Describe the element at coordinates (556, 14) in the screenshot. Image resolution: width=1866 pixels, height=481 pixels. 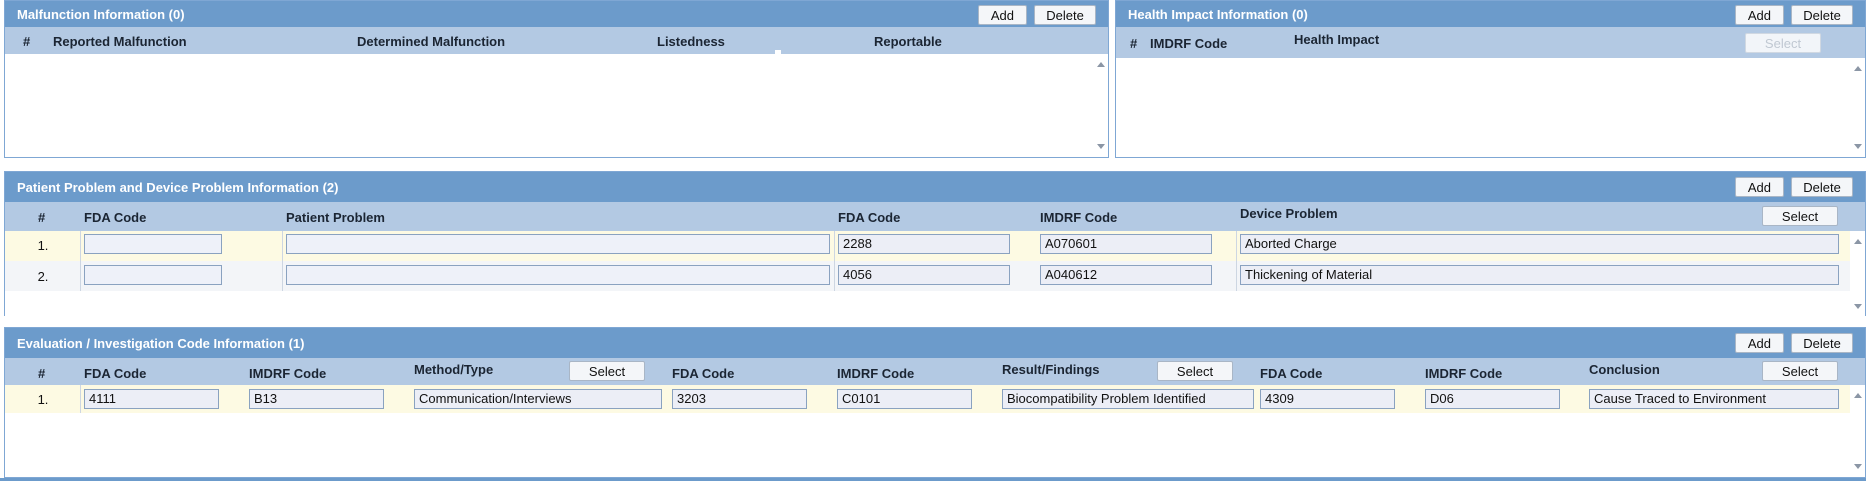
I see `malfunction-panel-header: Malfunction Information (0) Add Delete` at that location.